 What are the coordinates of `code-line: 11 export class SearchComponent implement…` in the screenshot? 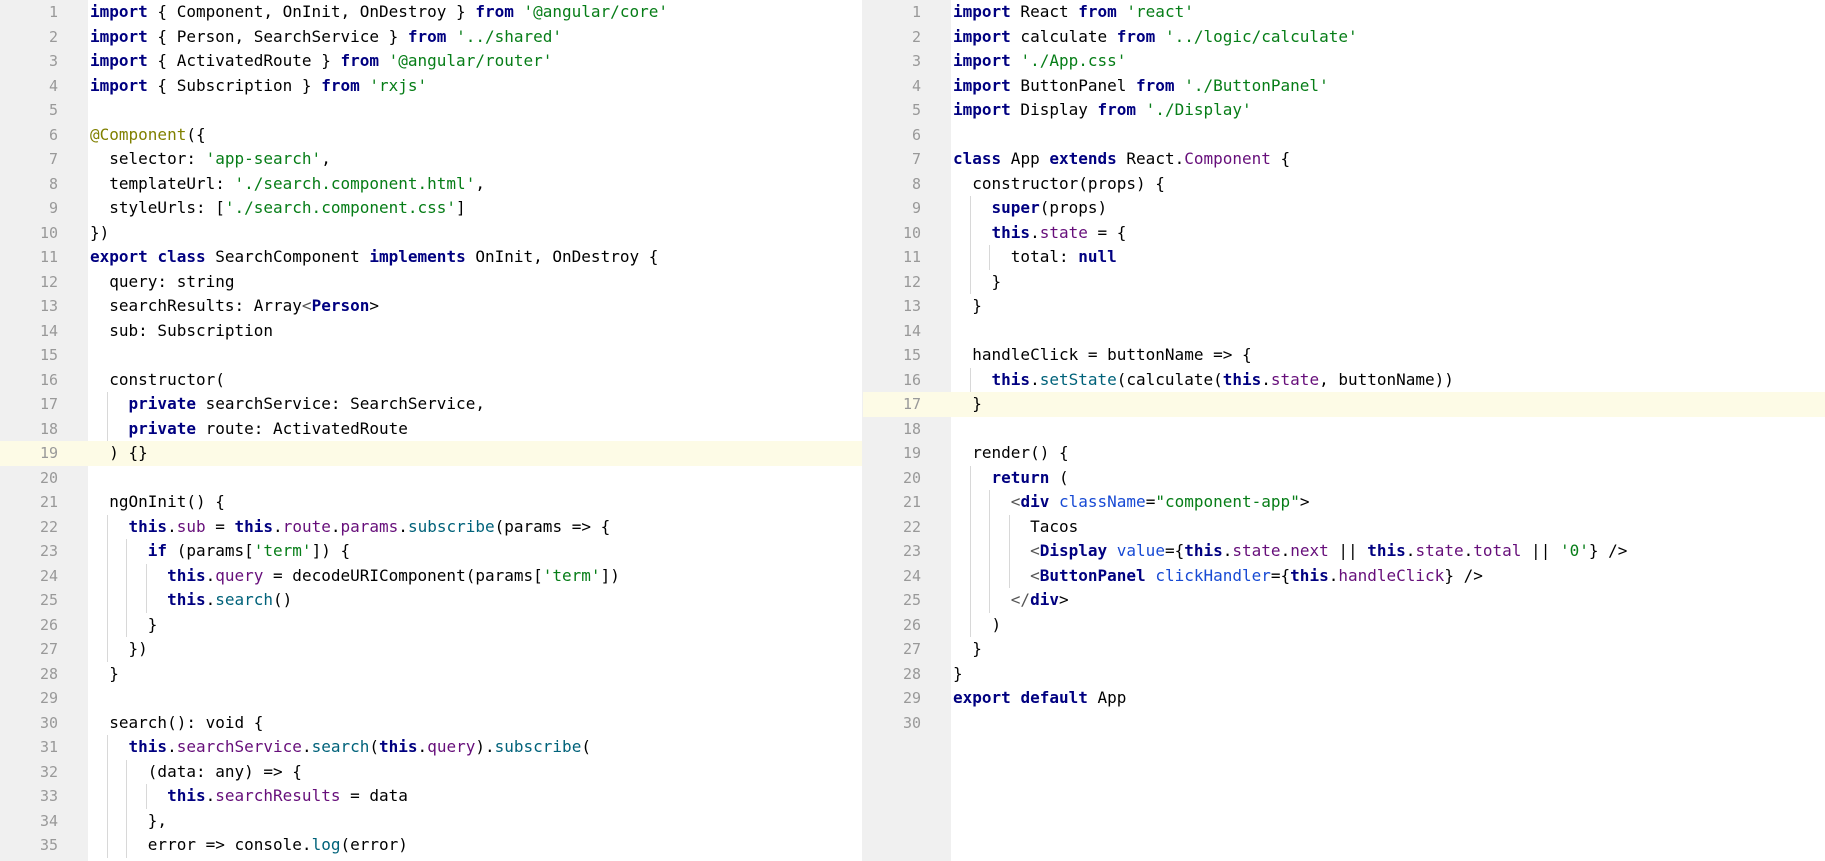 It's located at (431, 257).